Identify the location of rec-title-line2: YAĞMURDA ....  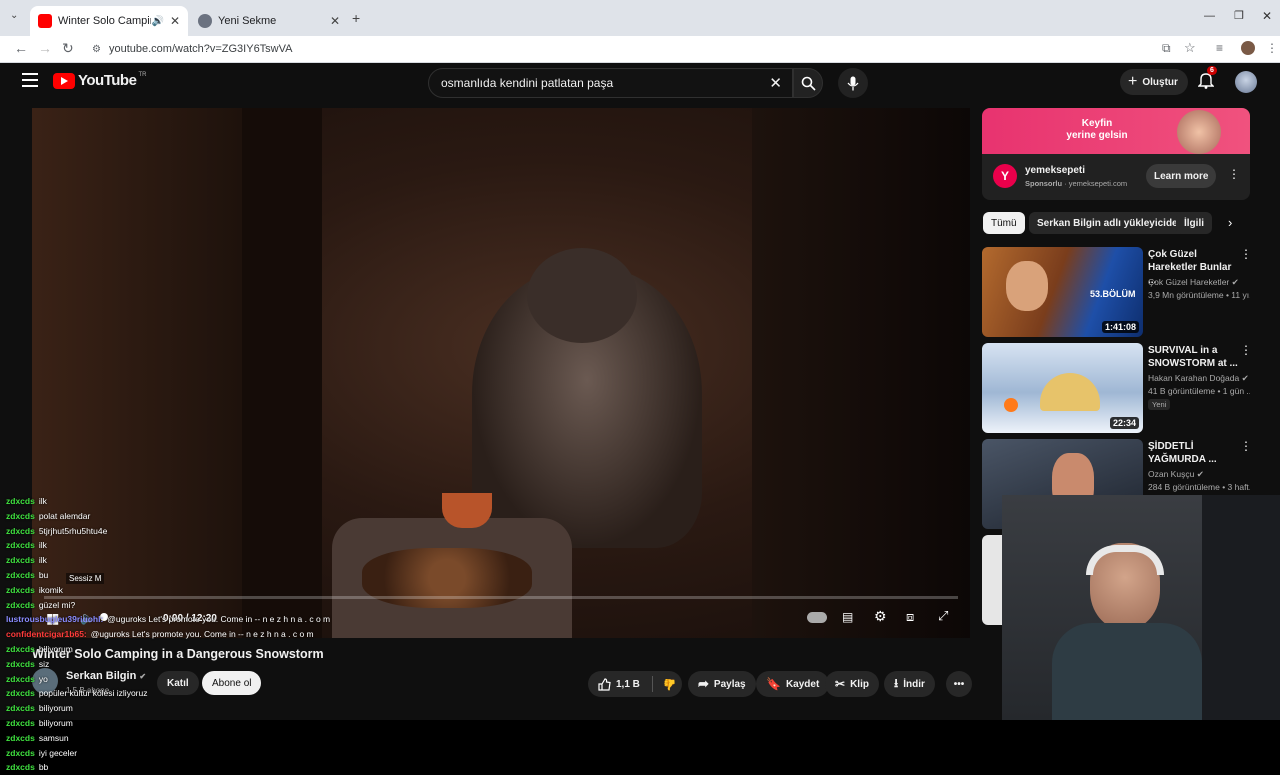
(1182, 459).